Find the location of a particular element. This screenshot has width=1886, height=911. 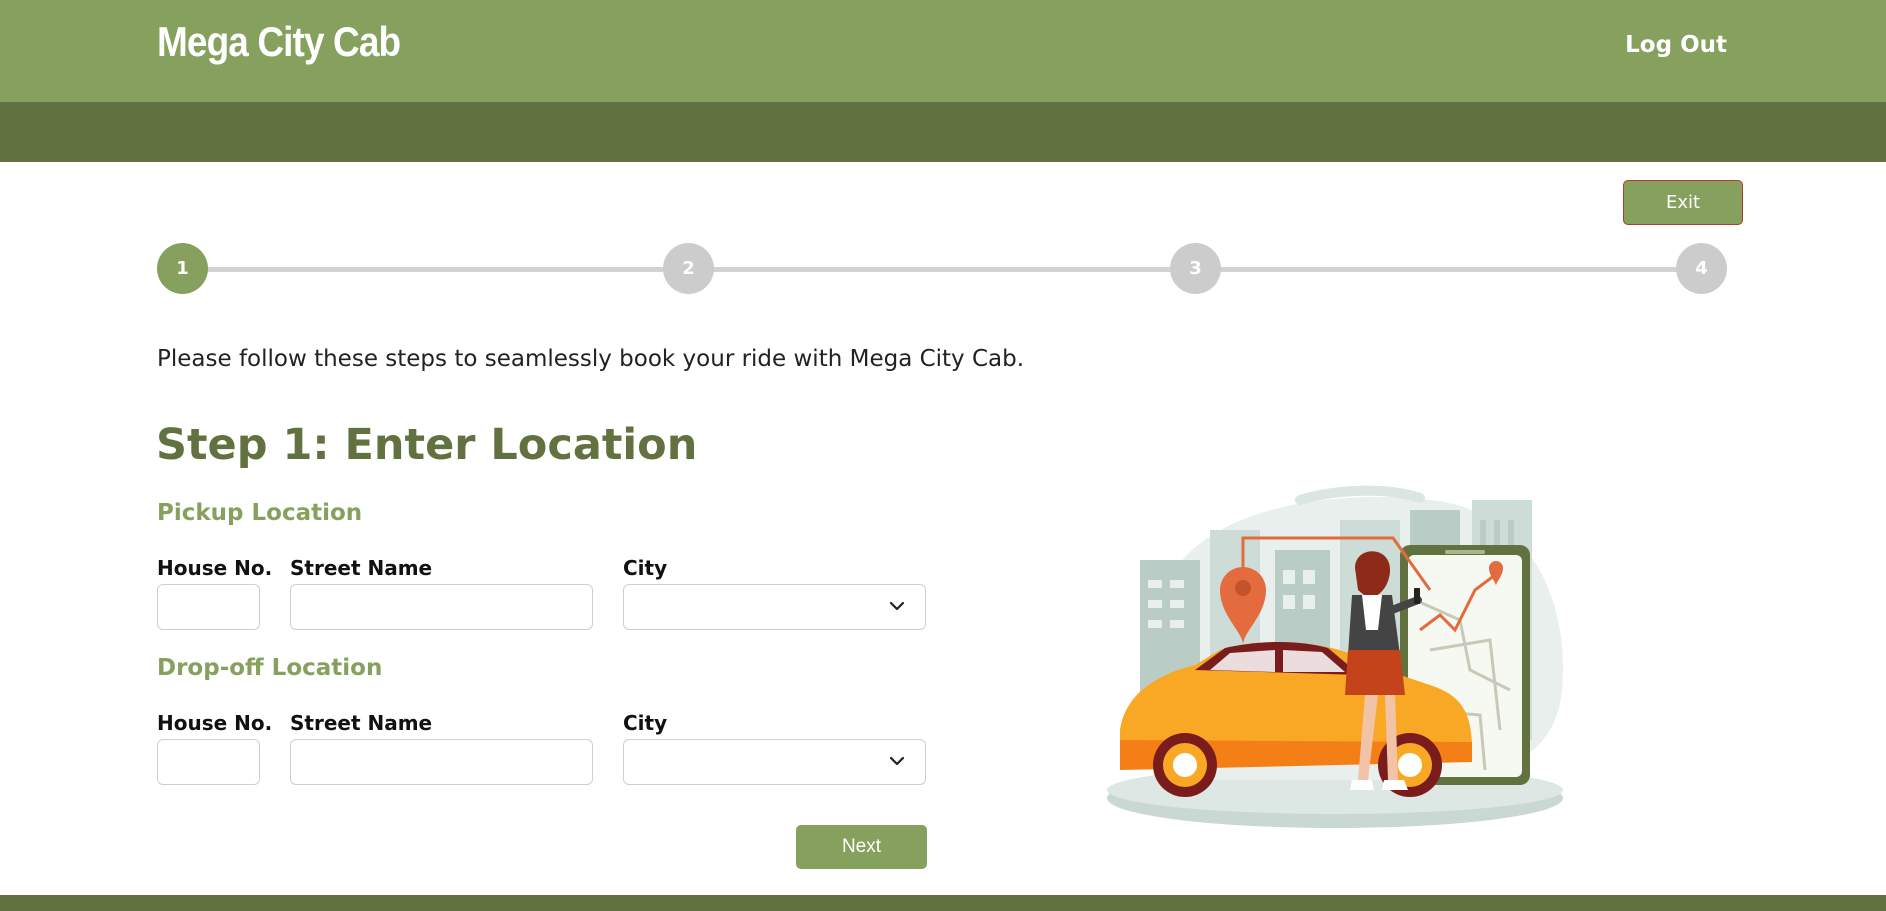

next-button: Next is located at coordinates (861, 847).